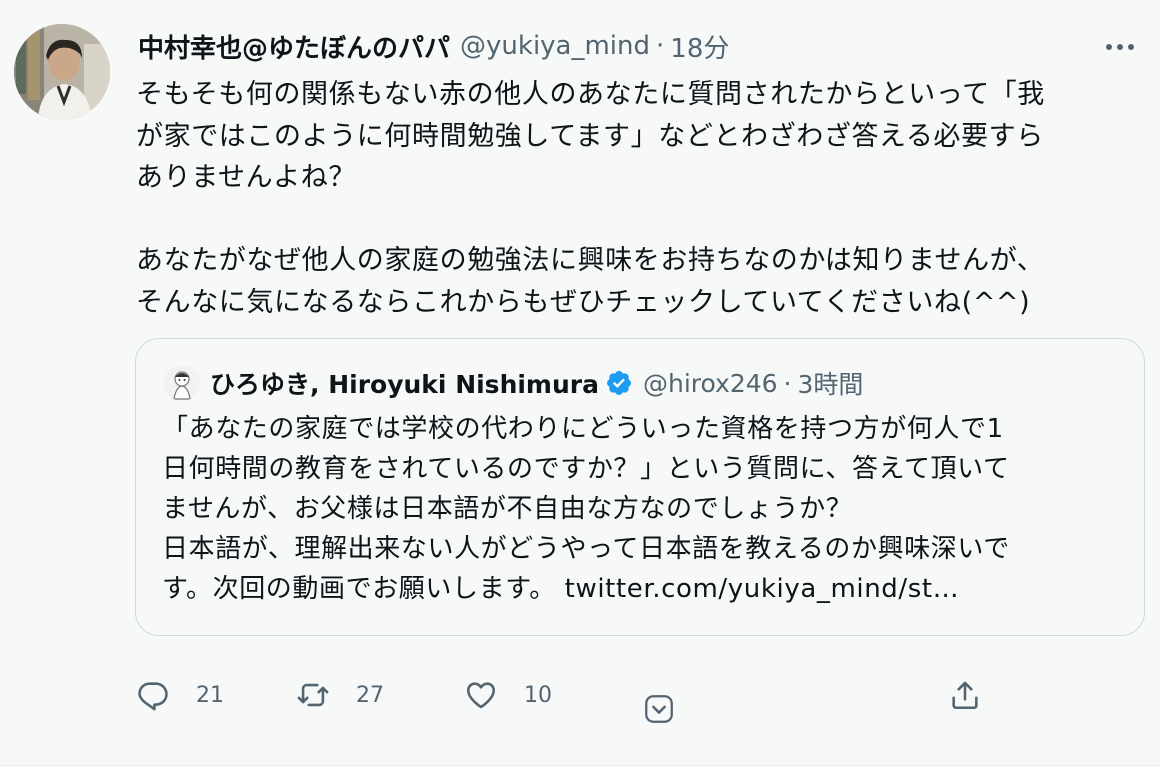 The image size is (1160, 766). I want to click on quoted-author-handle: @hirox246, so click(710, 383).